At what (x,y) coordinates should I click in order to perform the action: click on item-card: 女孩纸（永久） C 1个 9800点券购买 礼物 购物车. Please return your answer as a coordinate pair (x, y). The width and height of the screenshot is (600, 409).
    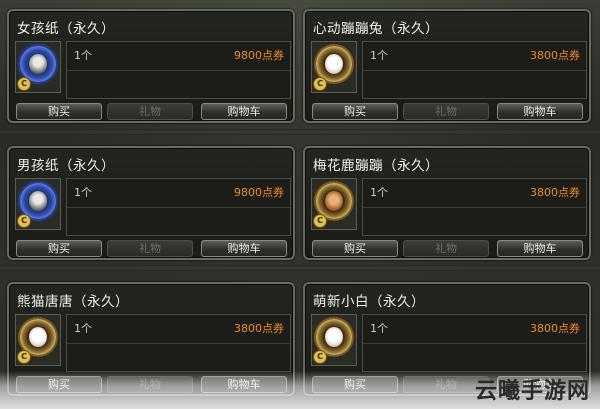
    Looking at the image, I should click on (151, 66).